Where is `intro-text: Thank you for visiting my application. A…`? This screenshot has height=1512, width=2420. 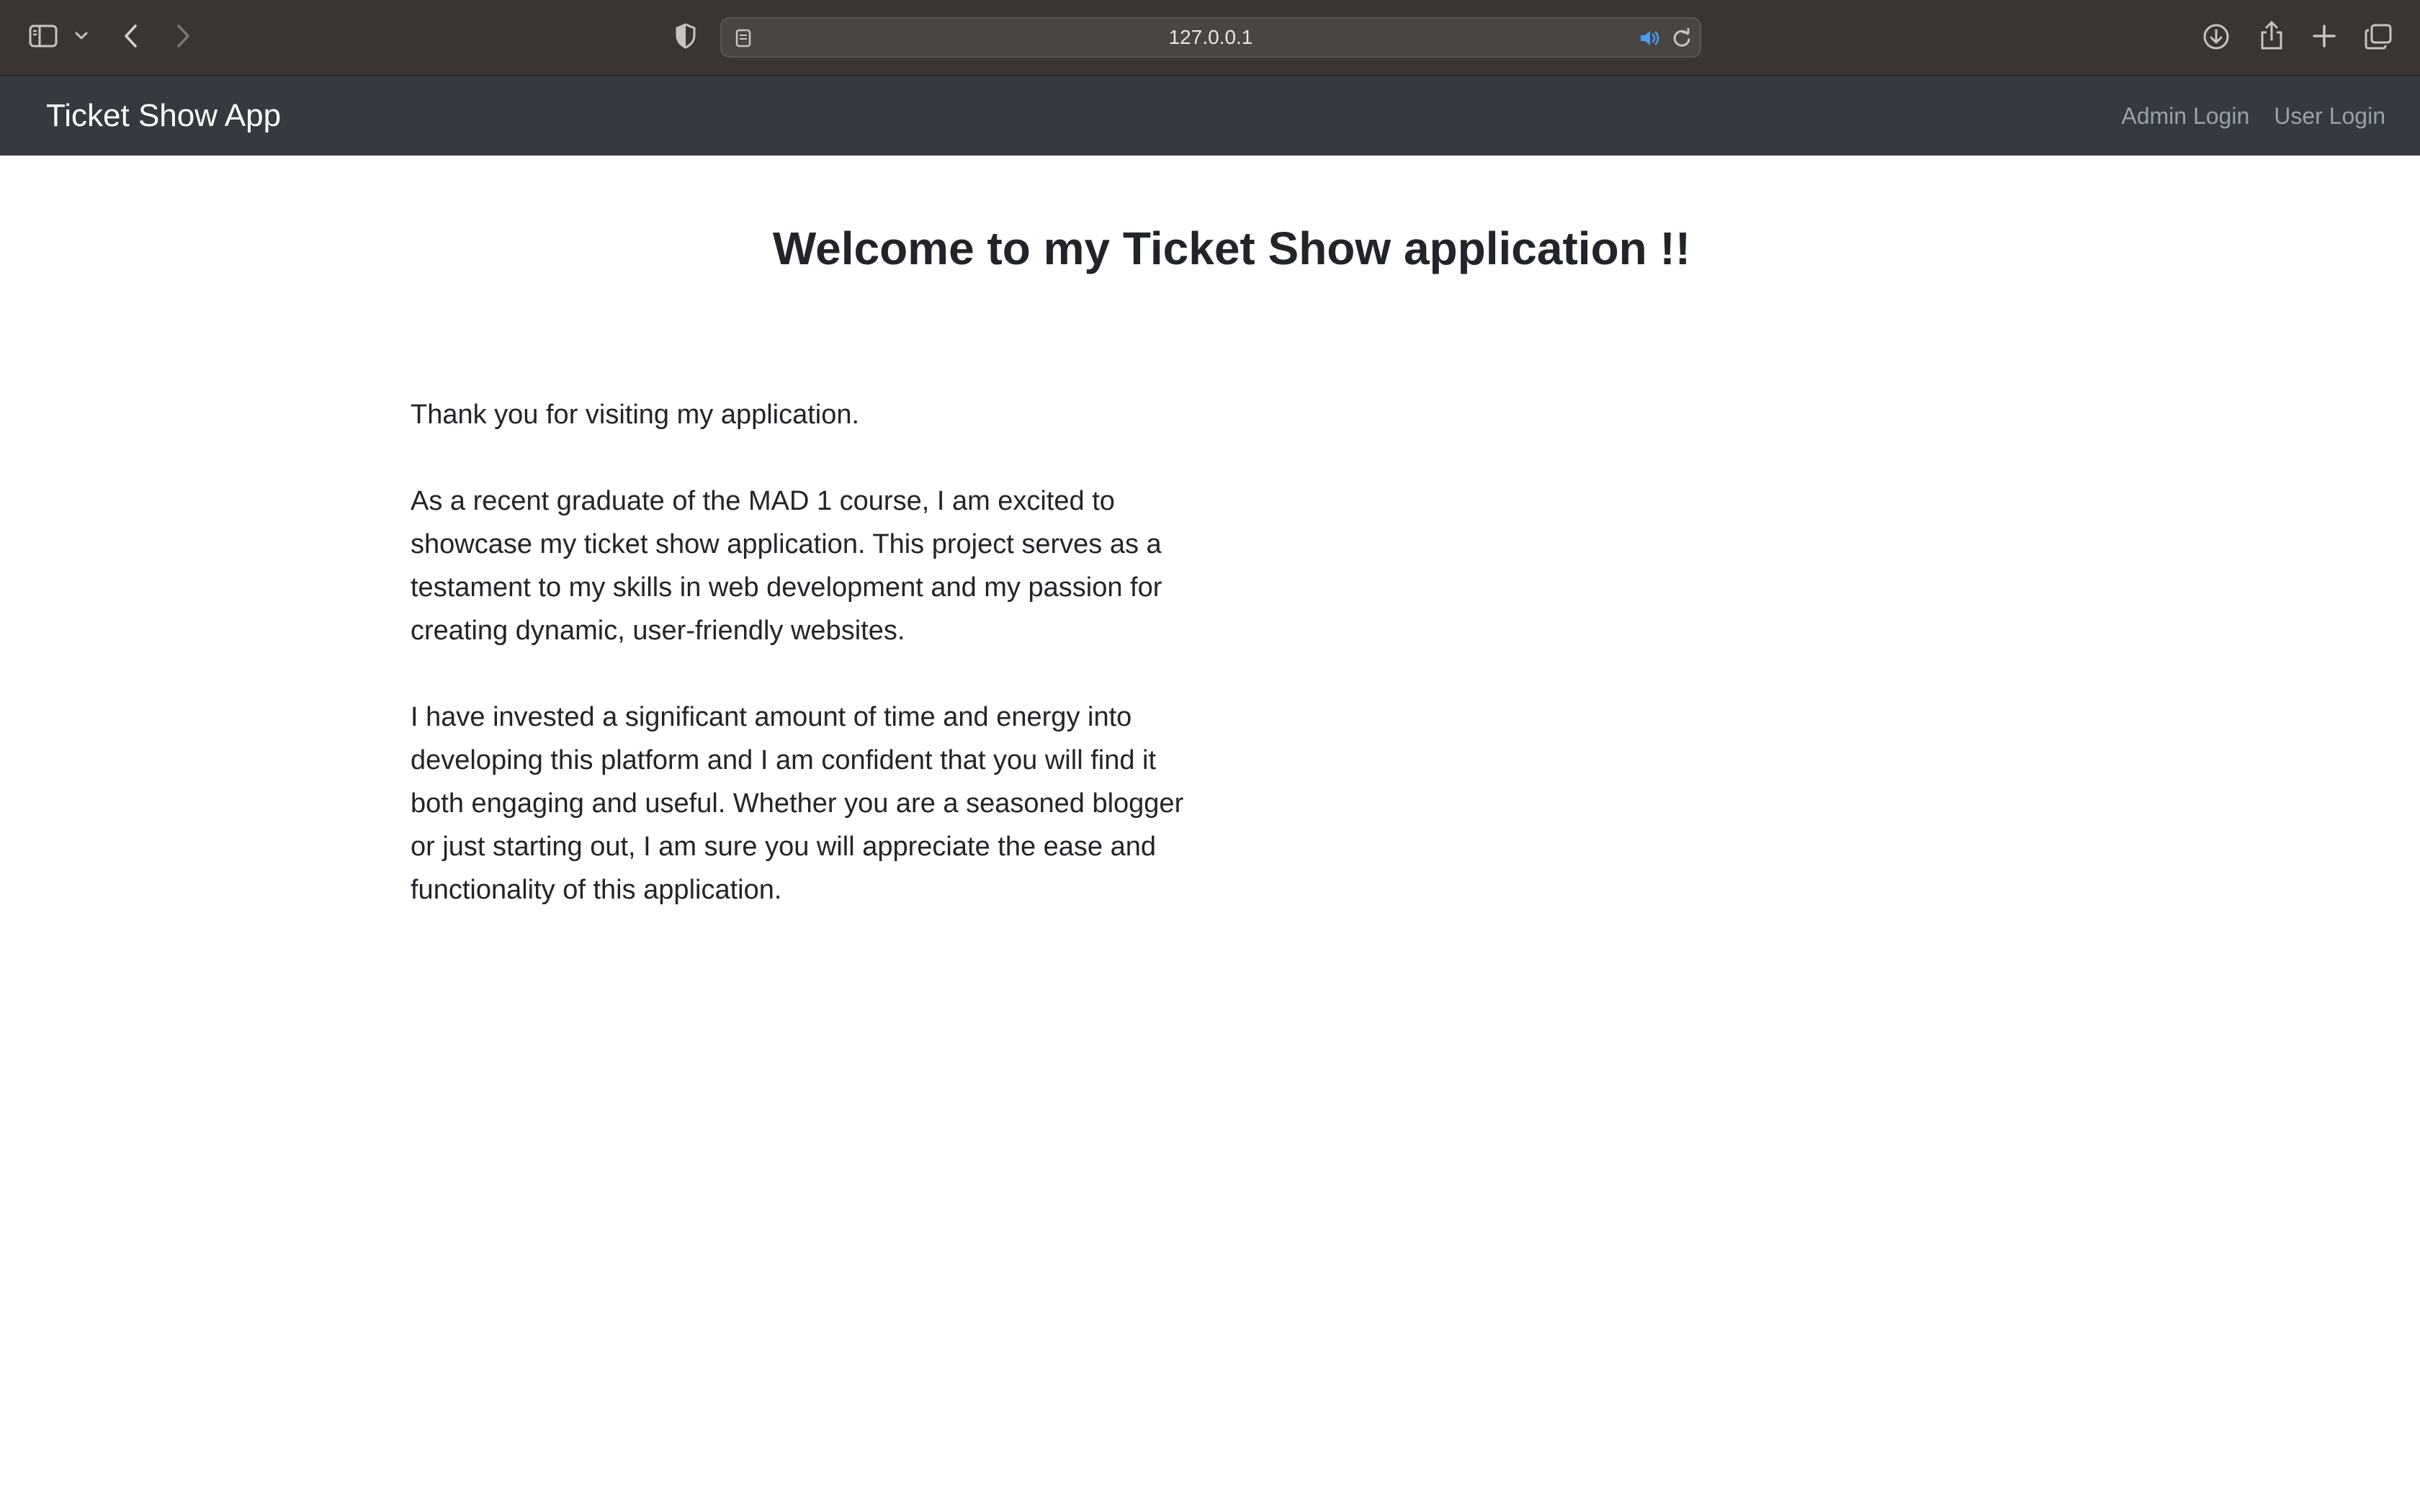
intro-text: Thank you for visiting my application. A… is located at coordinates (810, 674).